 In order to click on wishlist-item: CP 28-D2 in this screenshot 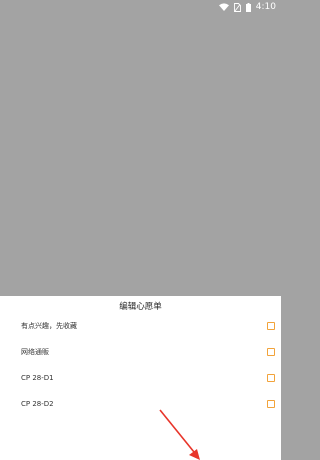, I will do `click(140, 404)`.